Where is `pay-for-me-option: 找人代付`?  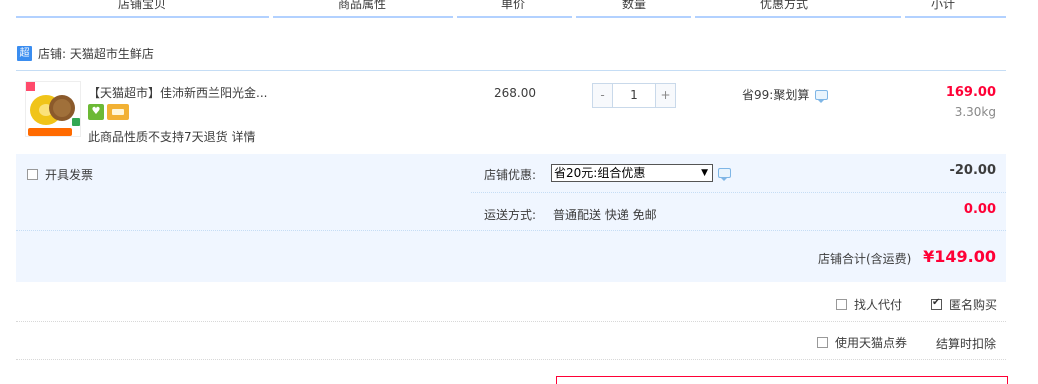
pay-for-me-option: 找人代付 is located at coordinates (869, 304).